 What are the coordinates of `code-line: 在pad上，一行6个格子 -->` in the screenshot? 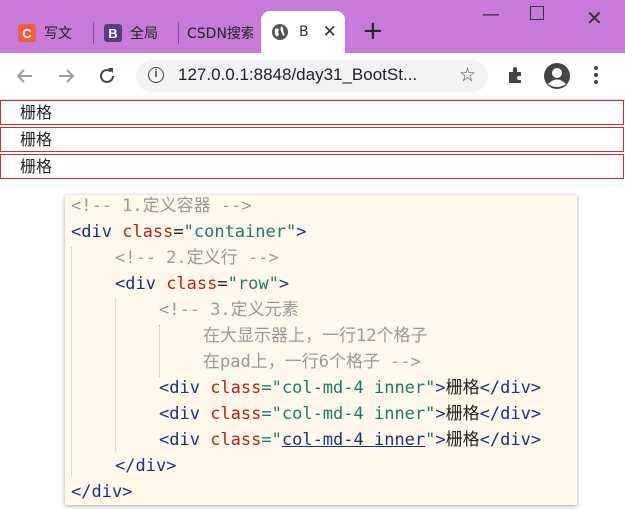 It's located at (312, 362).